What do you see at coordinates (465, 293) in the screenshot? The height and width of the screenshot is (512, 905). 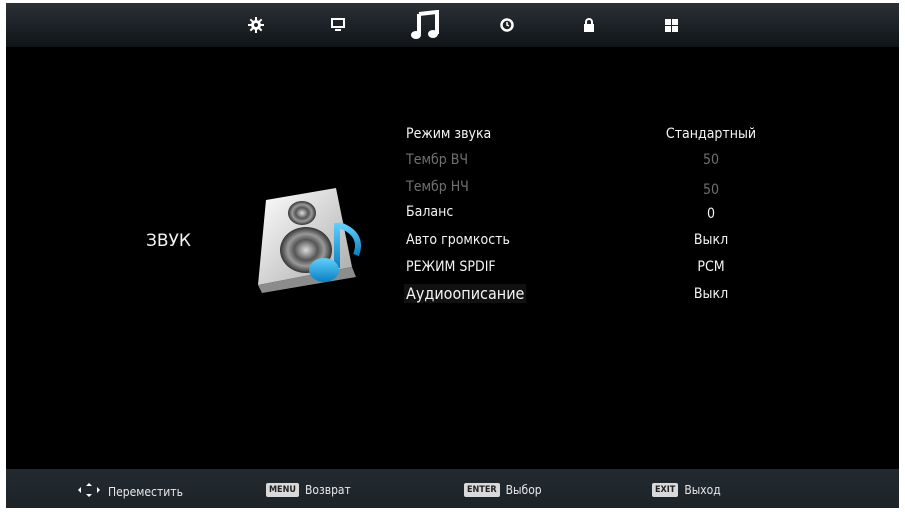 I see `audio-description-label: Аудиоописание` at bounding box center [465, 293].